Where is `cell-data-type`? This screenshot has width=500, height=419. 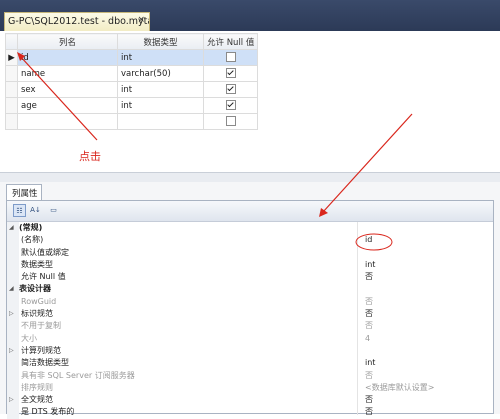 cell-data-type is located at coordinates (160, 121).